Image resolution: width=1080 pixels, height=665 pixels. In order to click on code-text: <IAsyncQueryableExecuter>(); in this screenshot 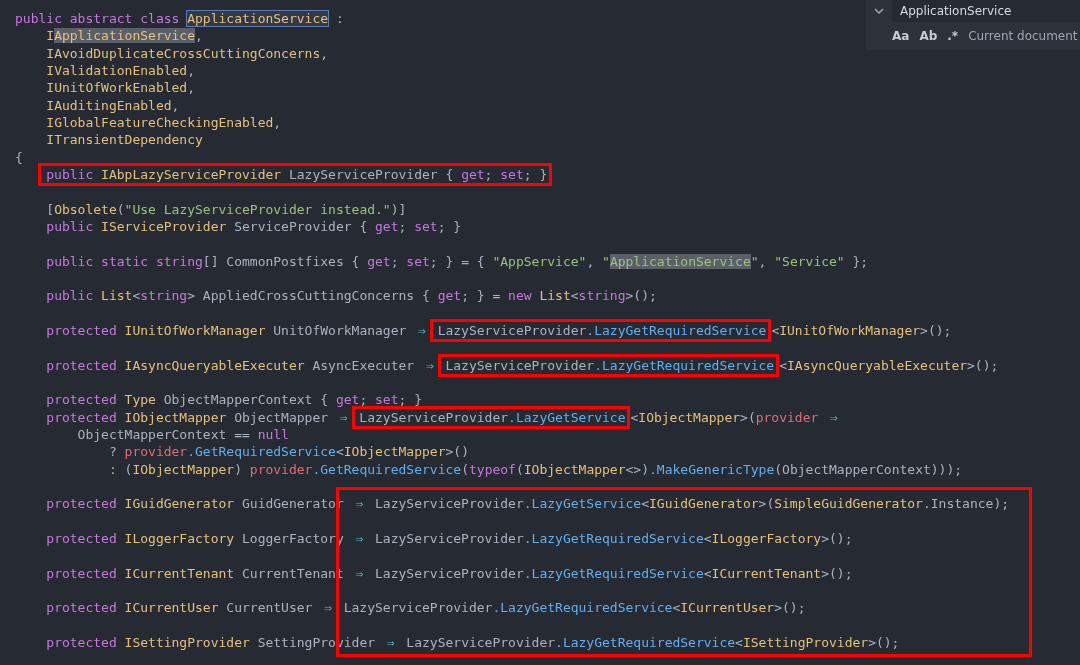, I will do `click(889, 365)`.